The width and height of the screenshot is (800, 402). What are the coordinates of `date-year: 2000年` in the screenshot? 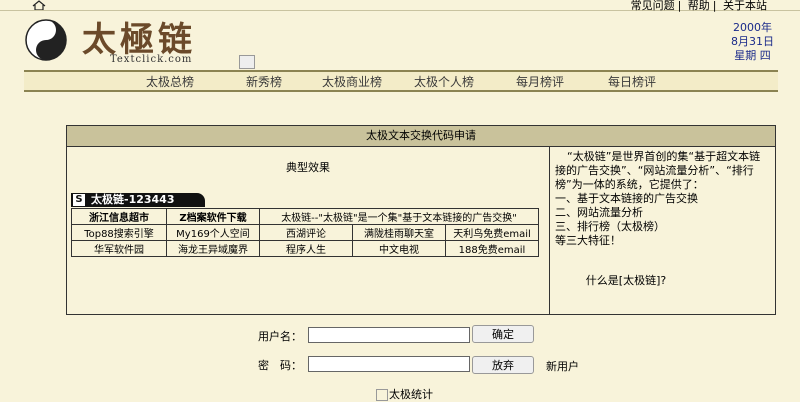 It's located at (752, 27).